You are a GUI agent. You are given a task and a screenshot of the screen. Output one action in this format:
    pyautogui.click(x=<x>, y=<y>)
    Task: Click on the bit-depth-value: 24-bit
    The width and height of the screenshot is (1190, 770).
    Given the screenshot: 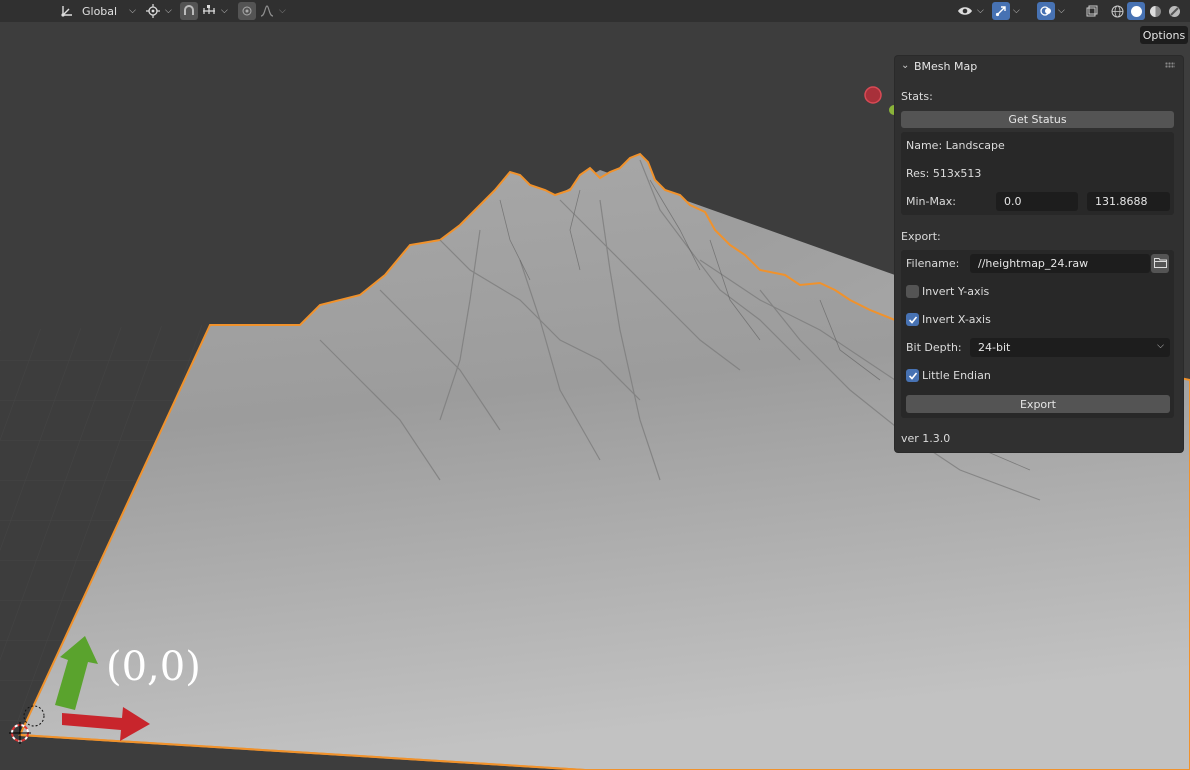 What is the action you would take?
    pyautogui.click(x=994, y=347)
    